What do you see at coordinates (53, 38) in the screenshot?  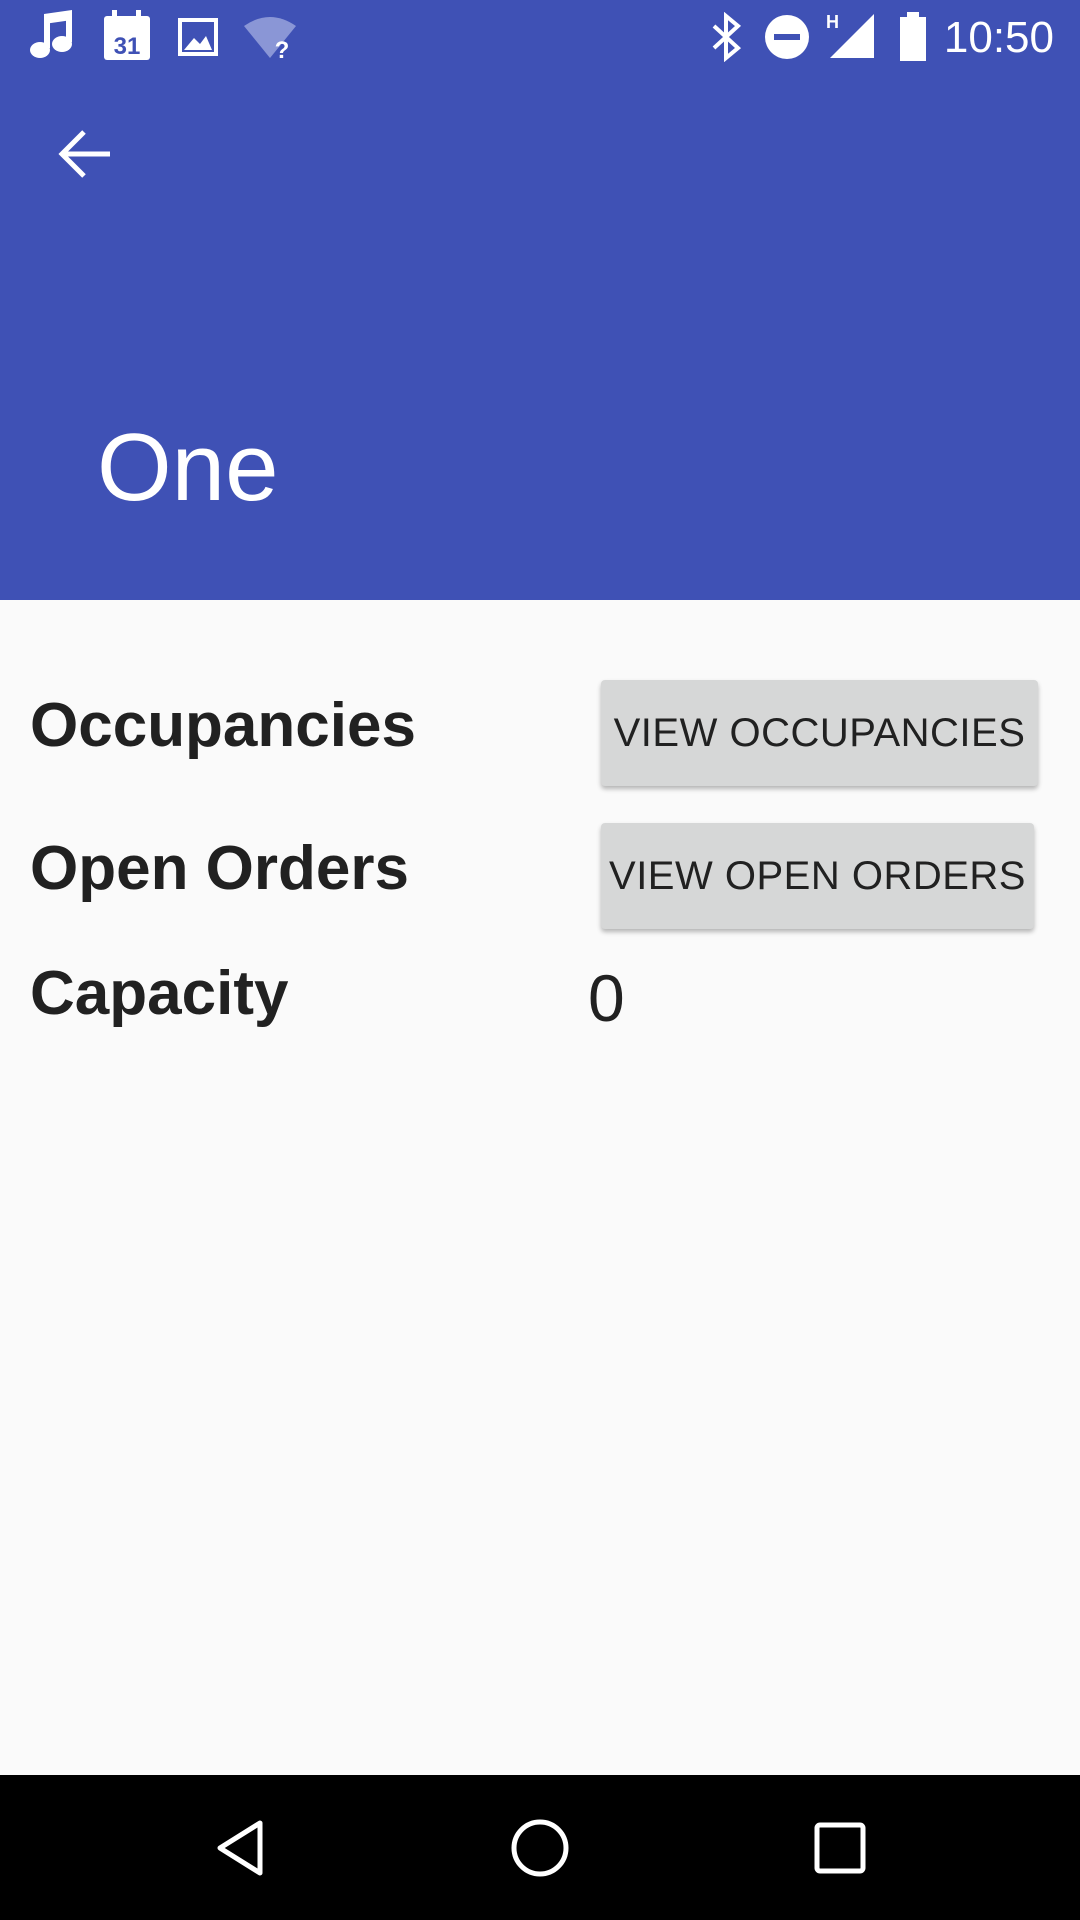 I see `music-note-icon` at bounding box center [53, 38].